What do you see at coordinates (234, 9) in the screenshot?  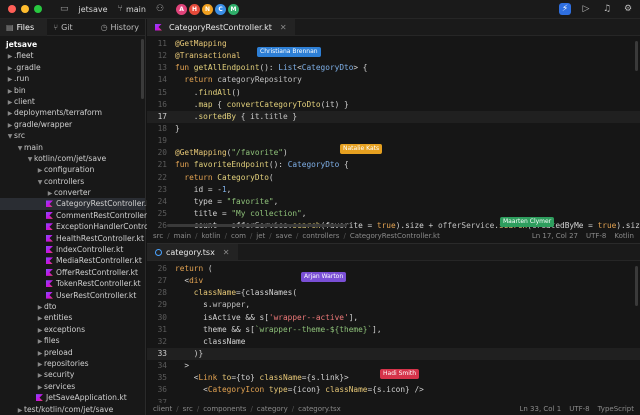 I see `avatar: M` at bounding box center [234, 9].